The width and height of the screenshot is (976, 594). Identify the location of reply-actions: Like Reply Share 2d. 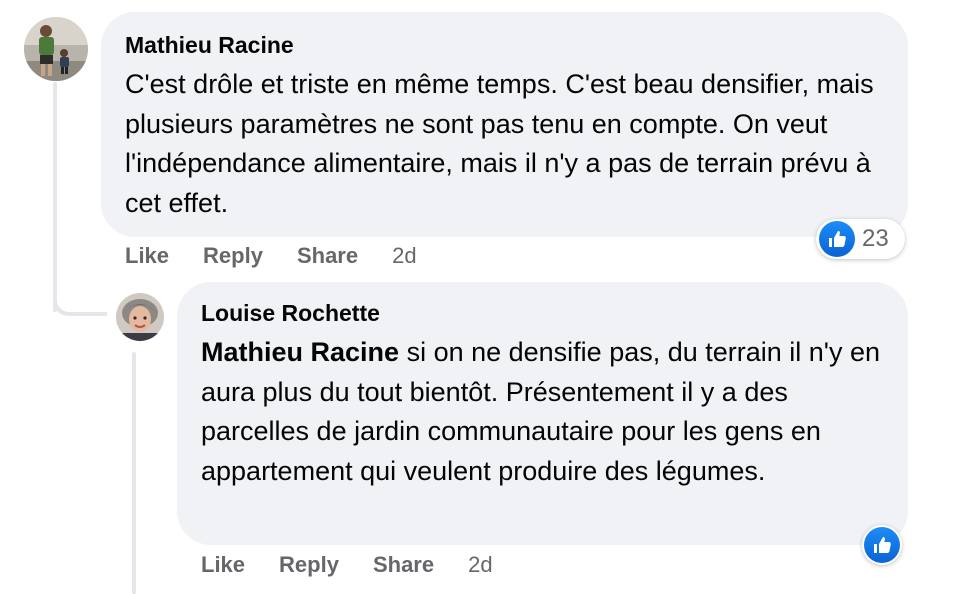
(347, 565).